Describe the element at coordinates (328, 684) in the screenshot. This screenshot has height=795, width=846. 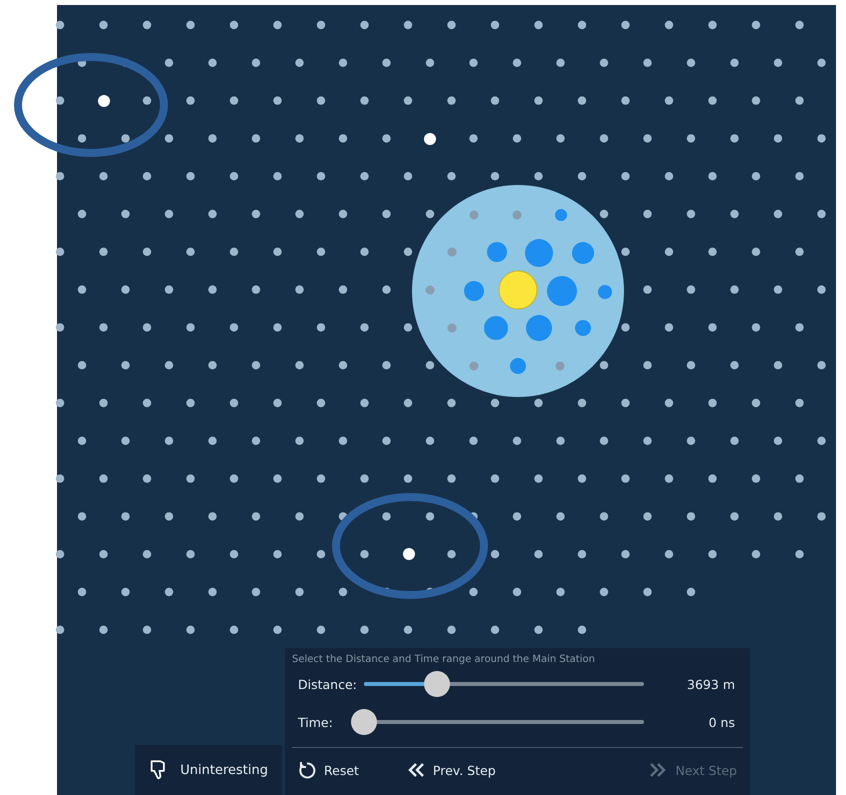
I see `slider-label: Distance:` at that location.